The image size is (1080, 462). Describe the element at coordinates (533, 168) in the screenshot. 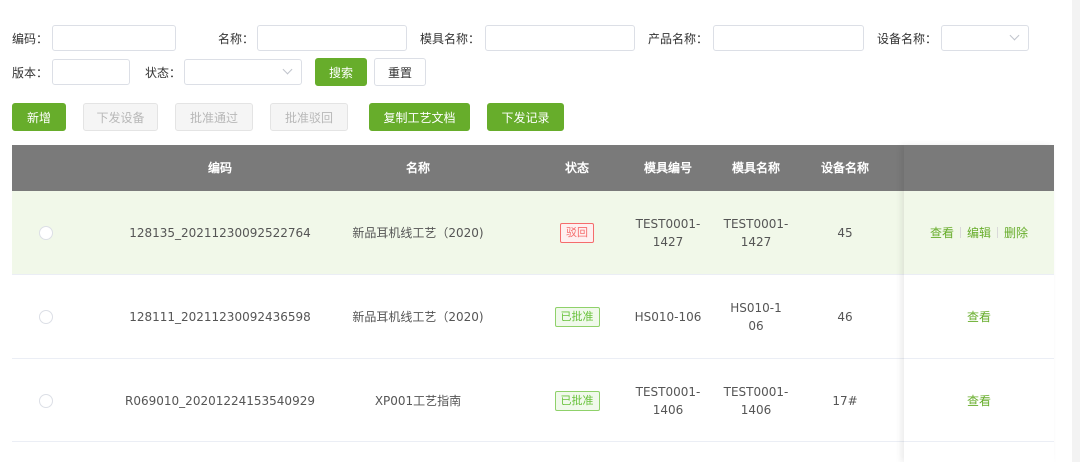

I see `table-header: 编码 名称 状态 模具编号 模具名称 设备名称` at that location.